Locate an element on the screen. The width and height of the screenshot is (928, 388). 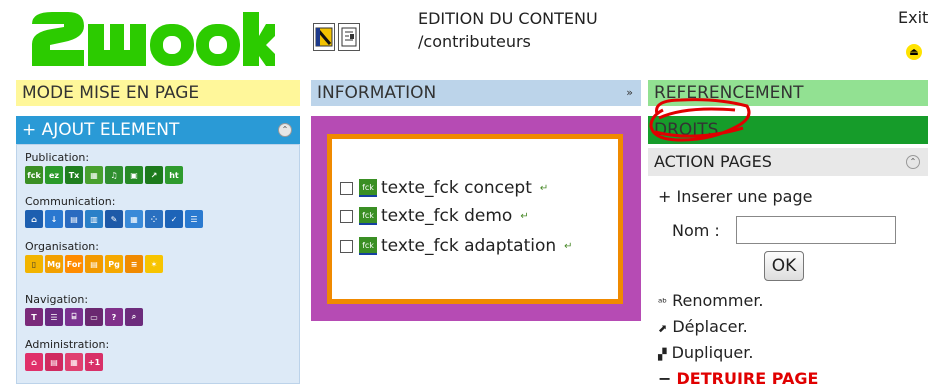
minus-icon: − is located at coordinates (665, 378).